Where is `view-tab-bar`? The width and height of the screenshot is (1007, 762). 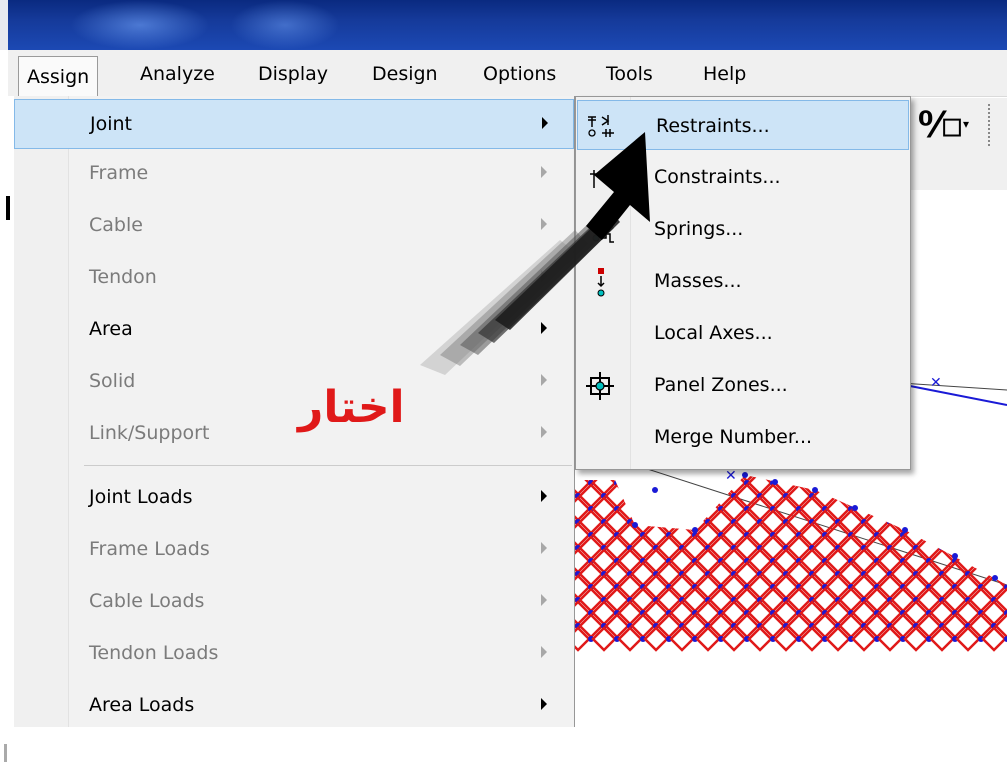
view-tab-bar is located at coordinates (956, 174).